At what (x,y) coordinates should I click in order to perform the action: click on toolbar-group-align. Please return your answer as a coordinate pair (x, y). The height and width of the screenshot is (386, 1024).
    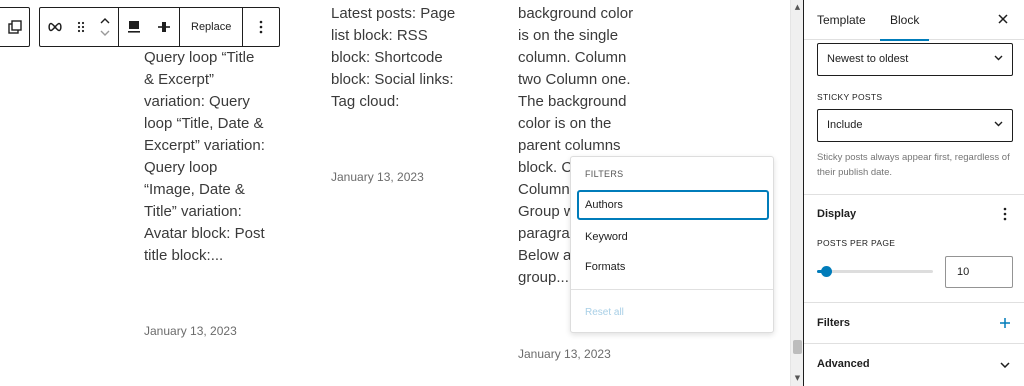
    Looking at the image, I should click on (149, 27).